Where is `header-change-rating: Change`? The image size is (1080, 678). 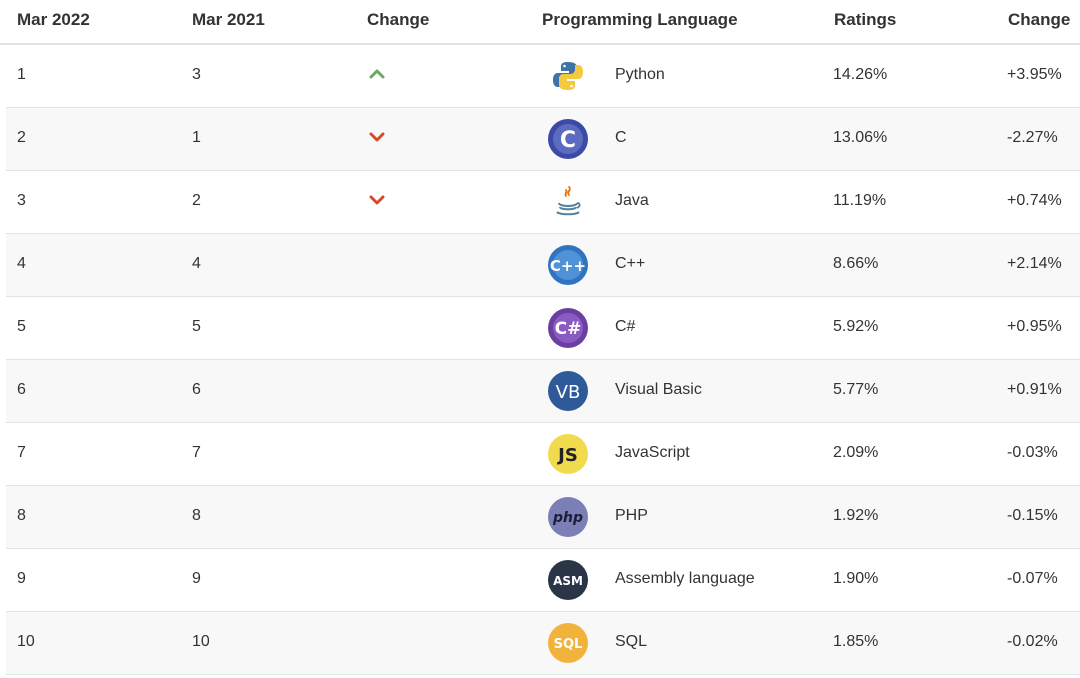 header-change-rating: Change is located at coordinates (1039, 20).